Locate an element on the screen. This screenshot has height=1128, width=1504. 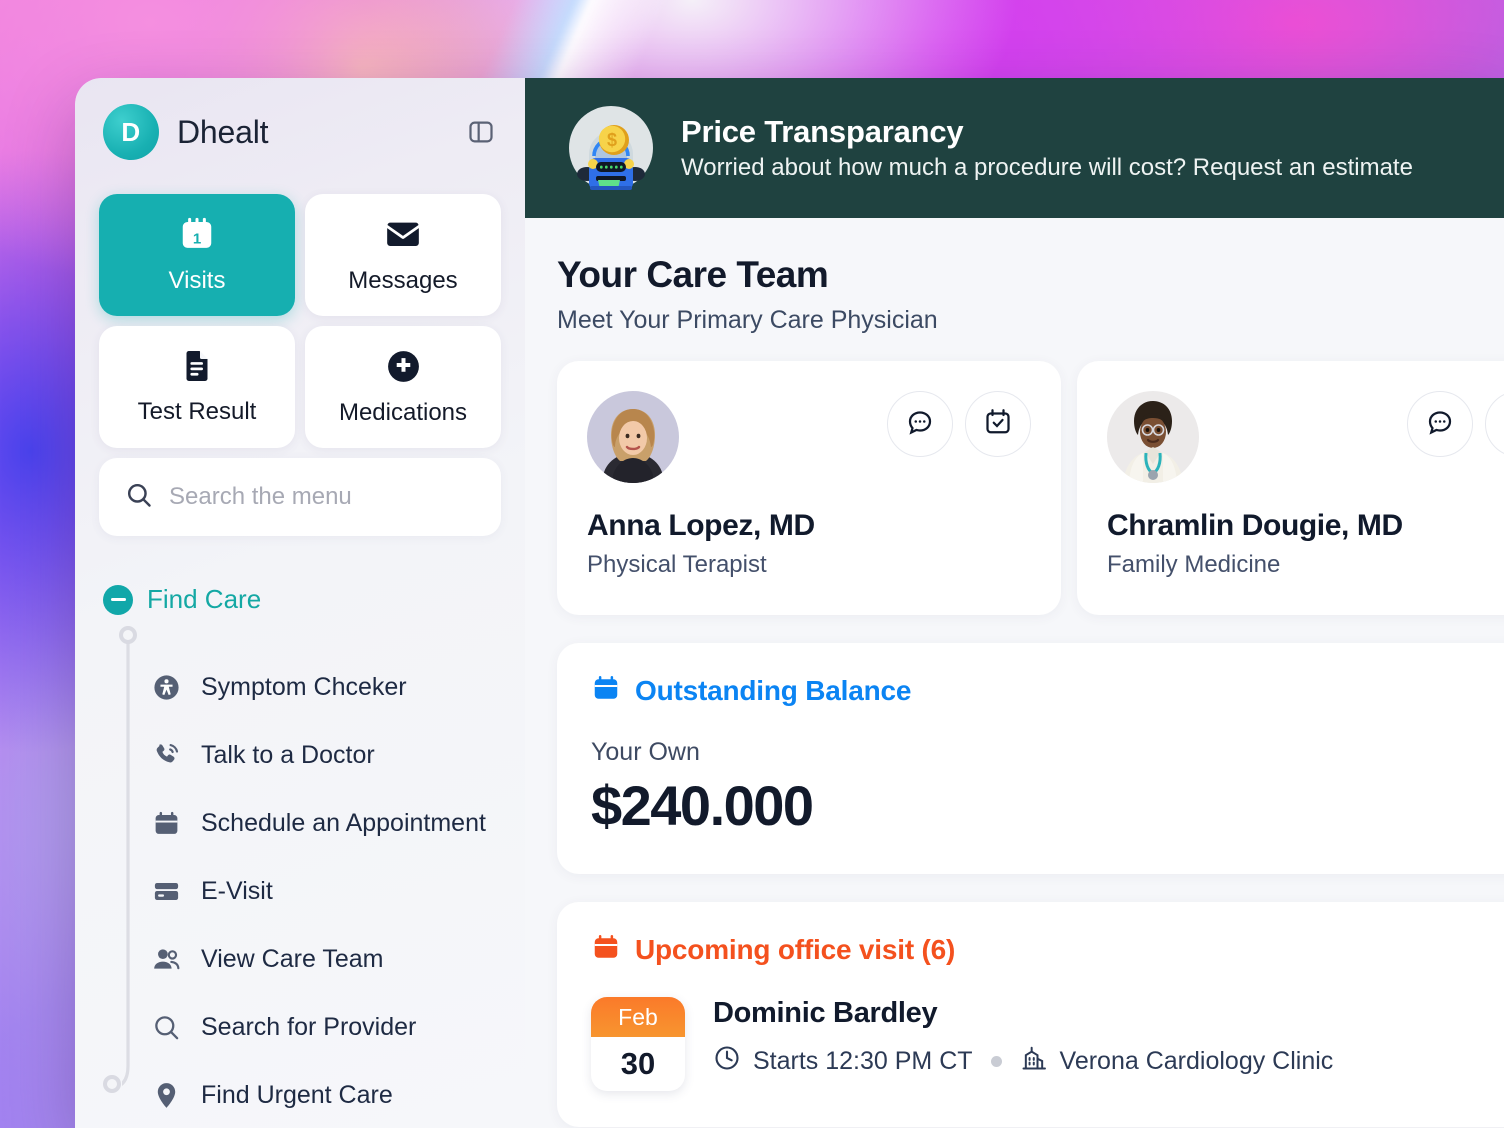
map-pin-icon is located at coordinates (166, 1095).